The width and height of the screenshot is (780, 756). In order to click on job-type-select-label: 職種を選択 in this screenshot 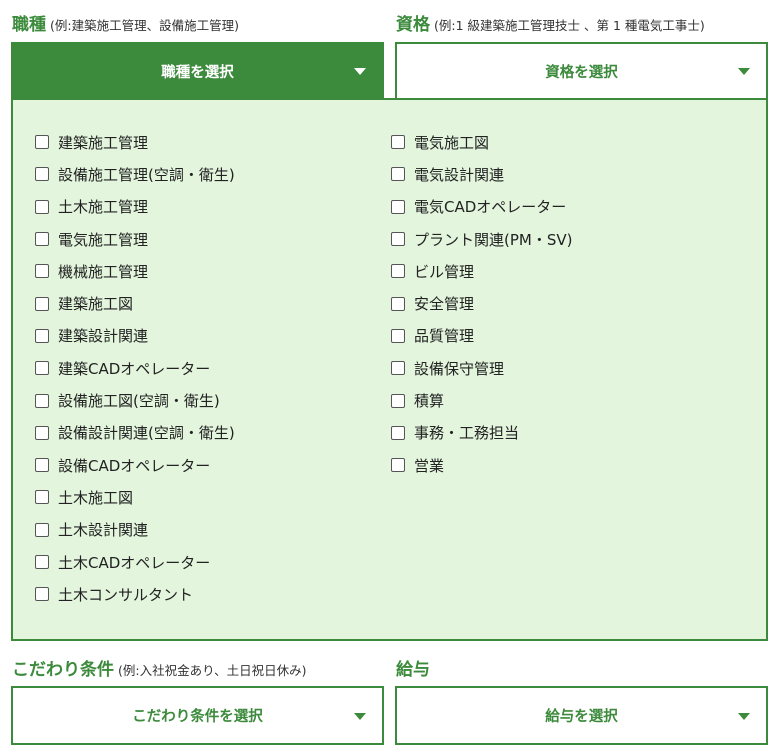, I will do `click(197, 72)`.